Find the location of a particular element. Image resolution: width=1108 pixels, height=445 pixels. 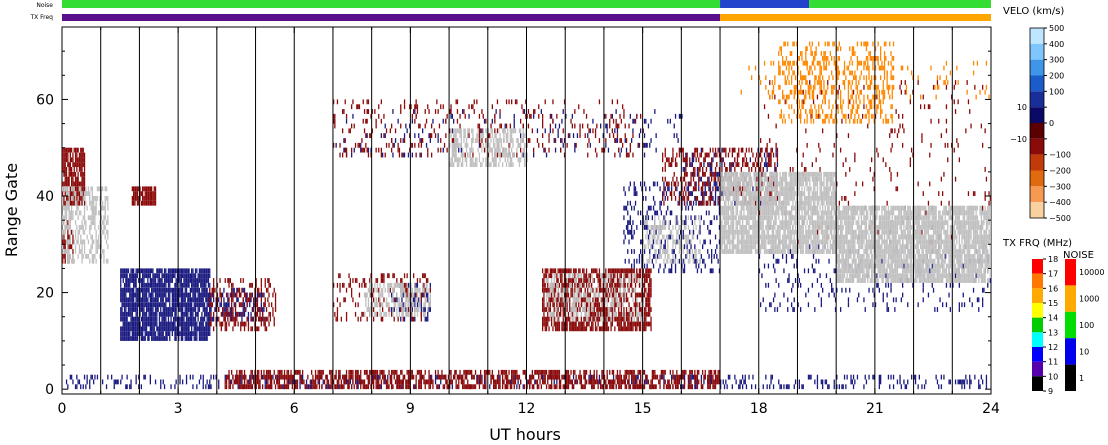

noise-bar-label: Noise is located at coordinates (44, 5).